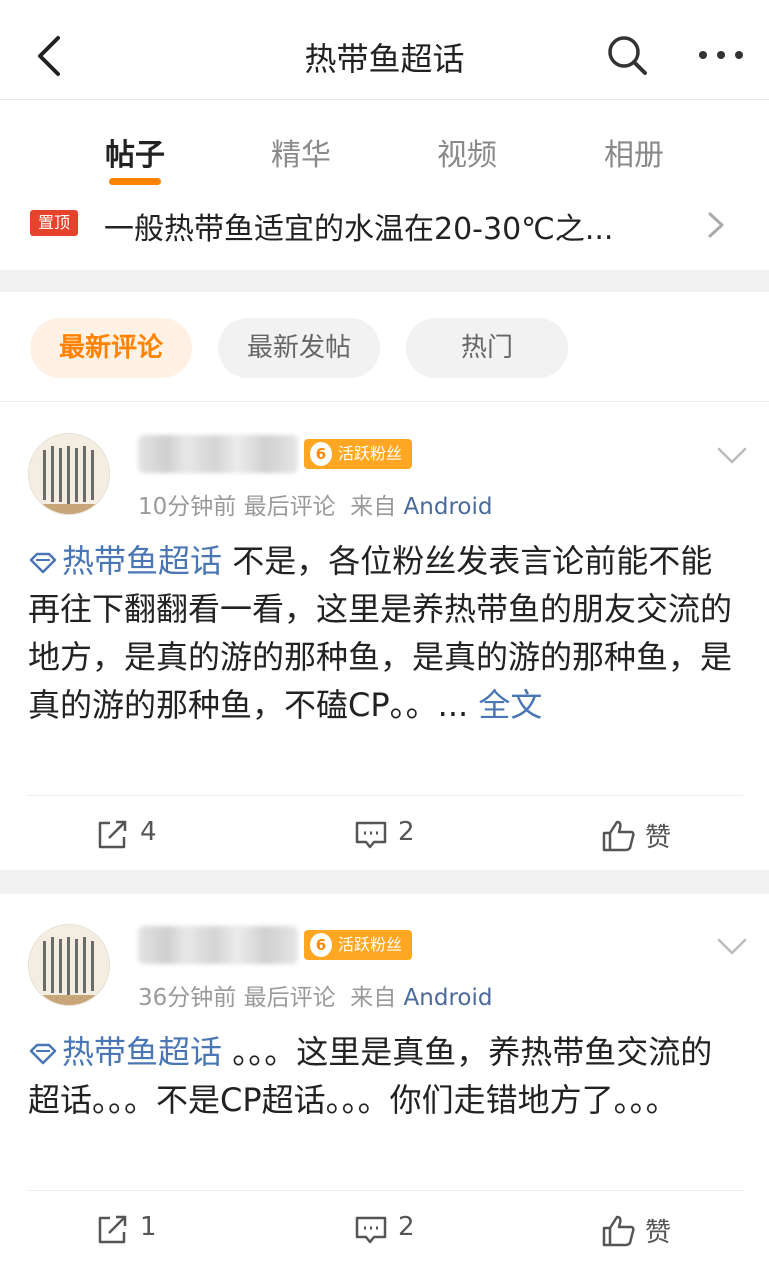  What do you see at coordinates (301, 152) in the screenshot?
I see `tab-featured: 精华` at bounding box center [301, 152].